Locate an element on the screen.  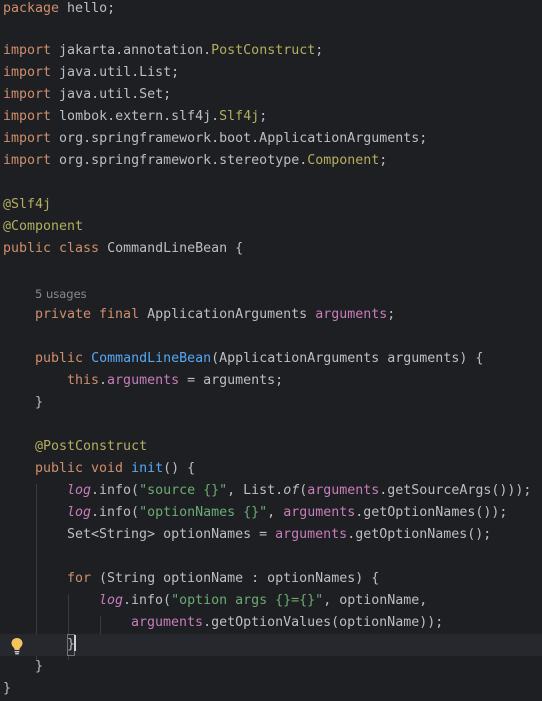
string-literal: "source {}" is located at coordinates (183, 490).